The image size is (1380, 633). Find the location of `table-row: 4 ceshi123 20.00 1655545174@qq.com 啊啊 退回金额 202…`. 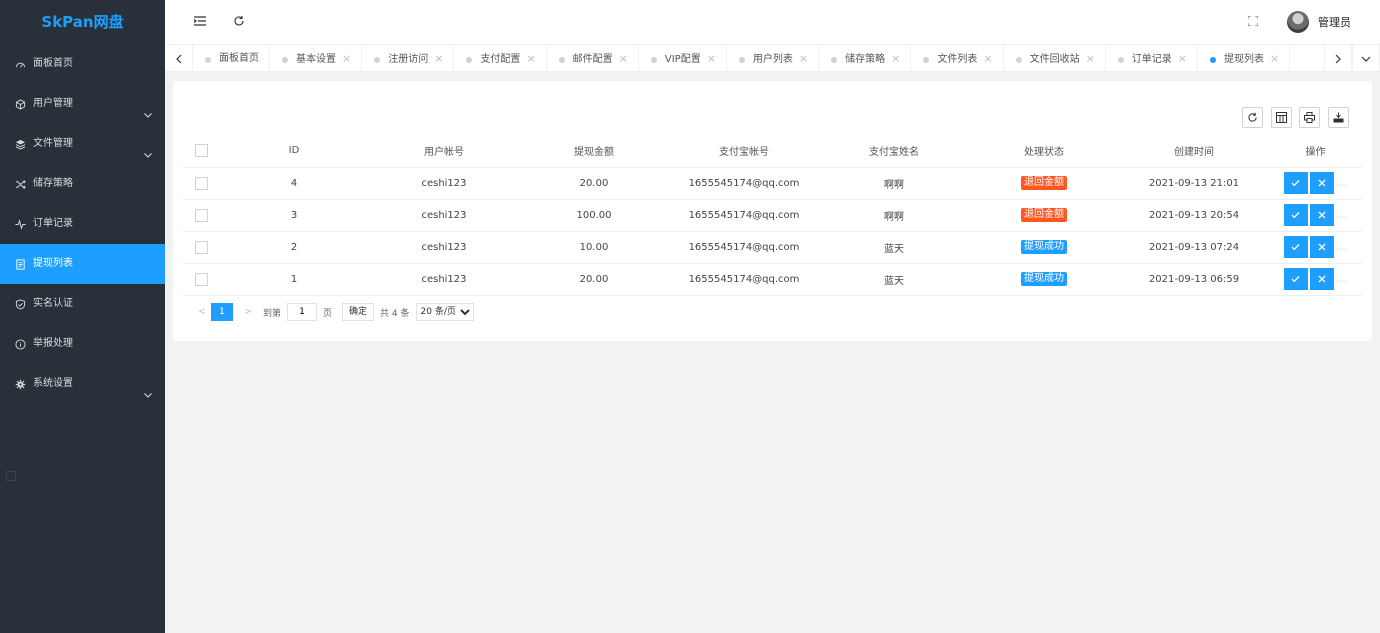

table-row: 4 ceshi123 20.00 1655545174@qq.com 啊啊 退回金额 202… is located at coordinates (772, 183).